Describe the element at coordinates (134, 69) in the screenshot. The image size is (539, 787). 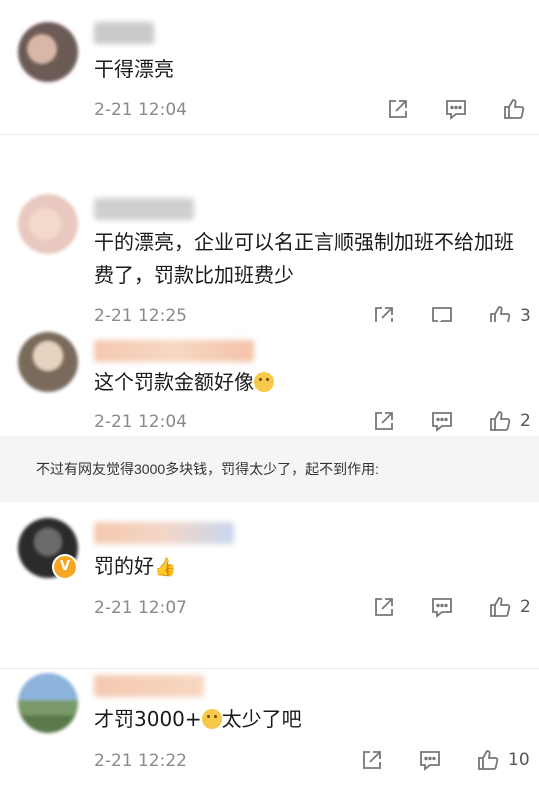
I see `comment-text: 干得漂亮` at that location.